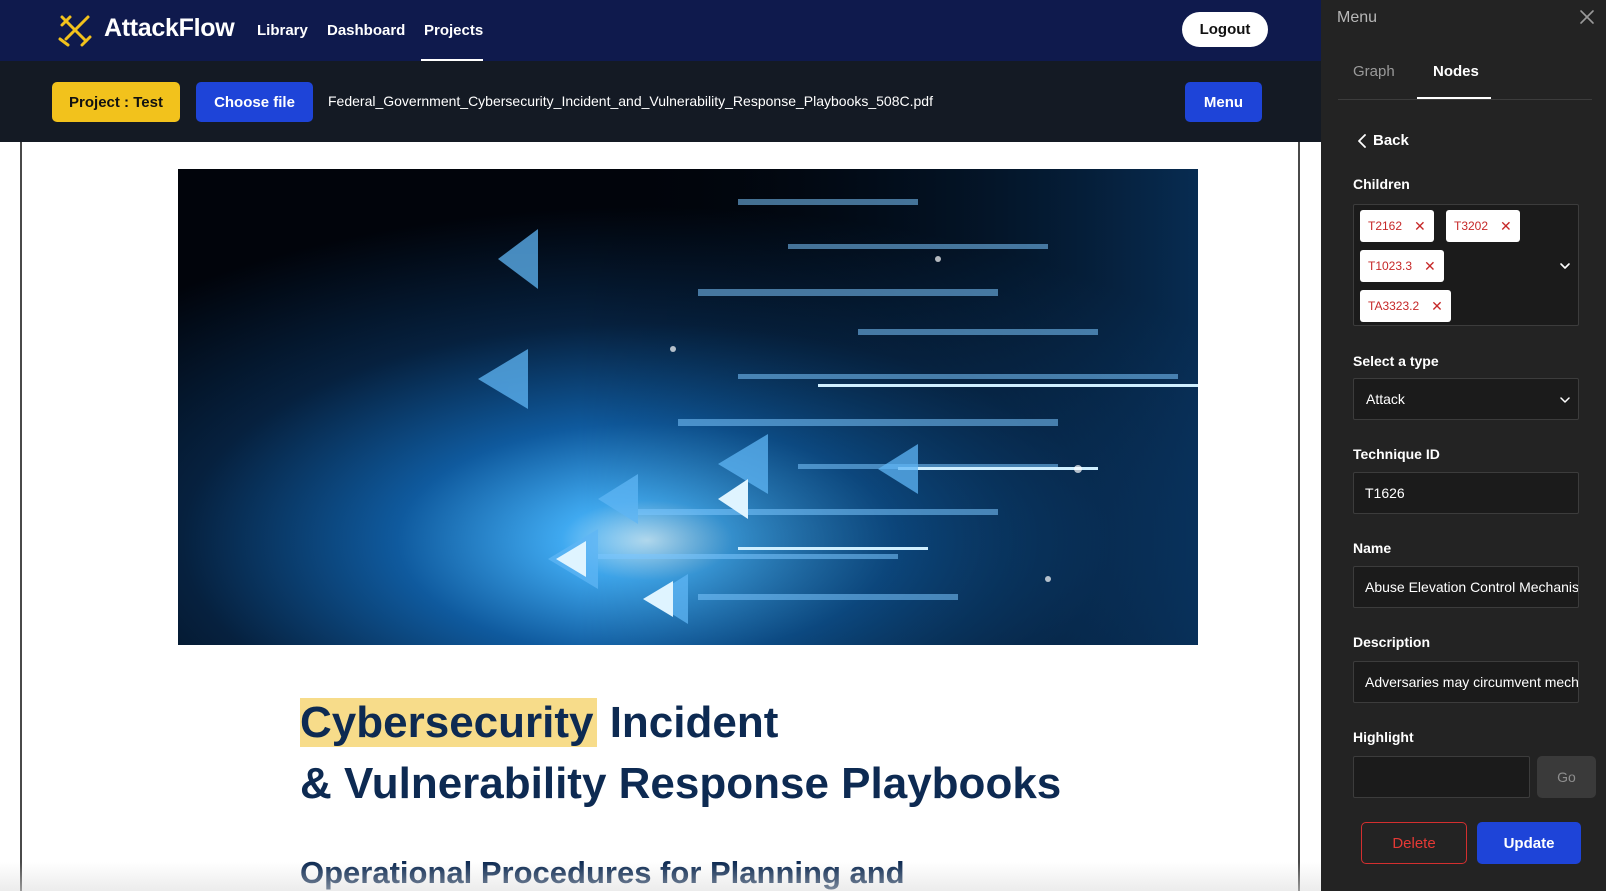 Image resolution: width=1606 pixels, height=891 pixels. I want to click on chevron-left-icon, so click(1362, 140).